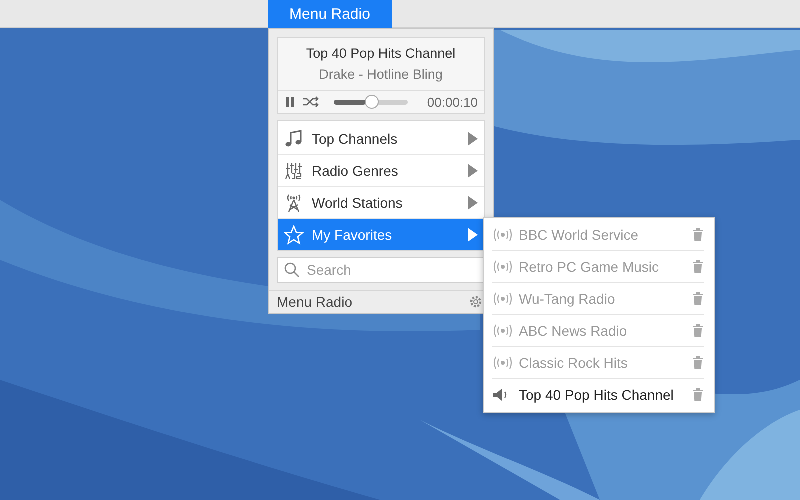 This screenshot has height=500, width=800. Describe the element at coordinates (290, 102) in the screenshot. I see `pause-icon` at that location.